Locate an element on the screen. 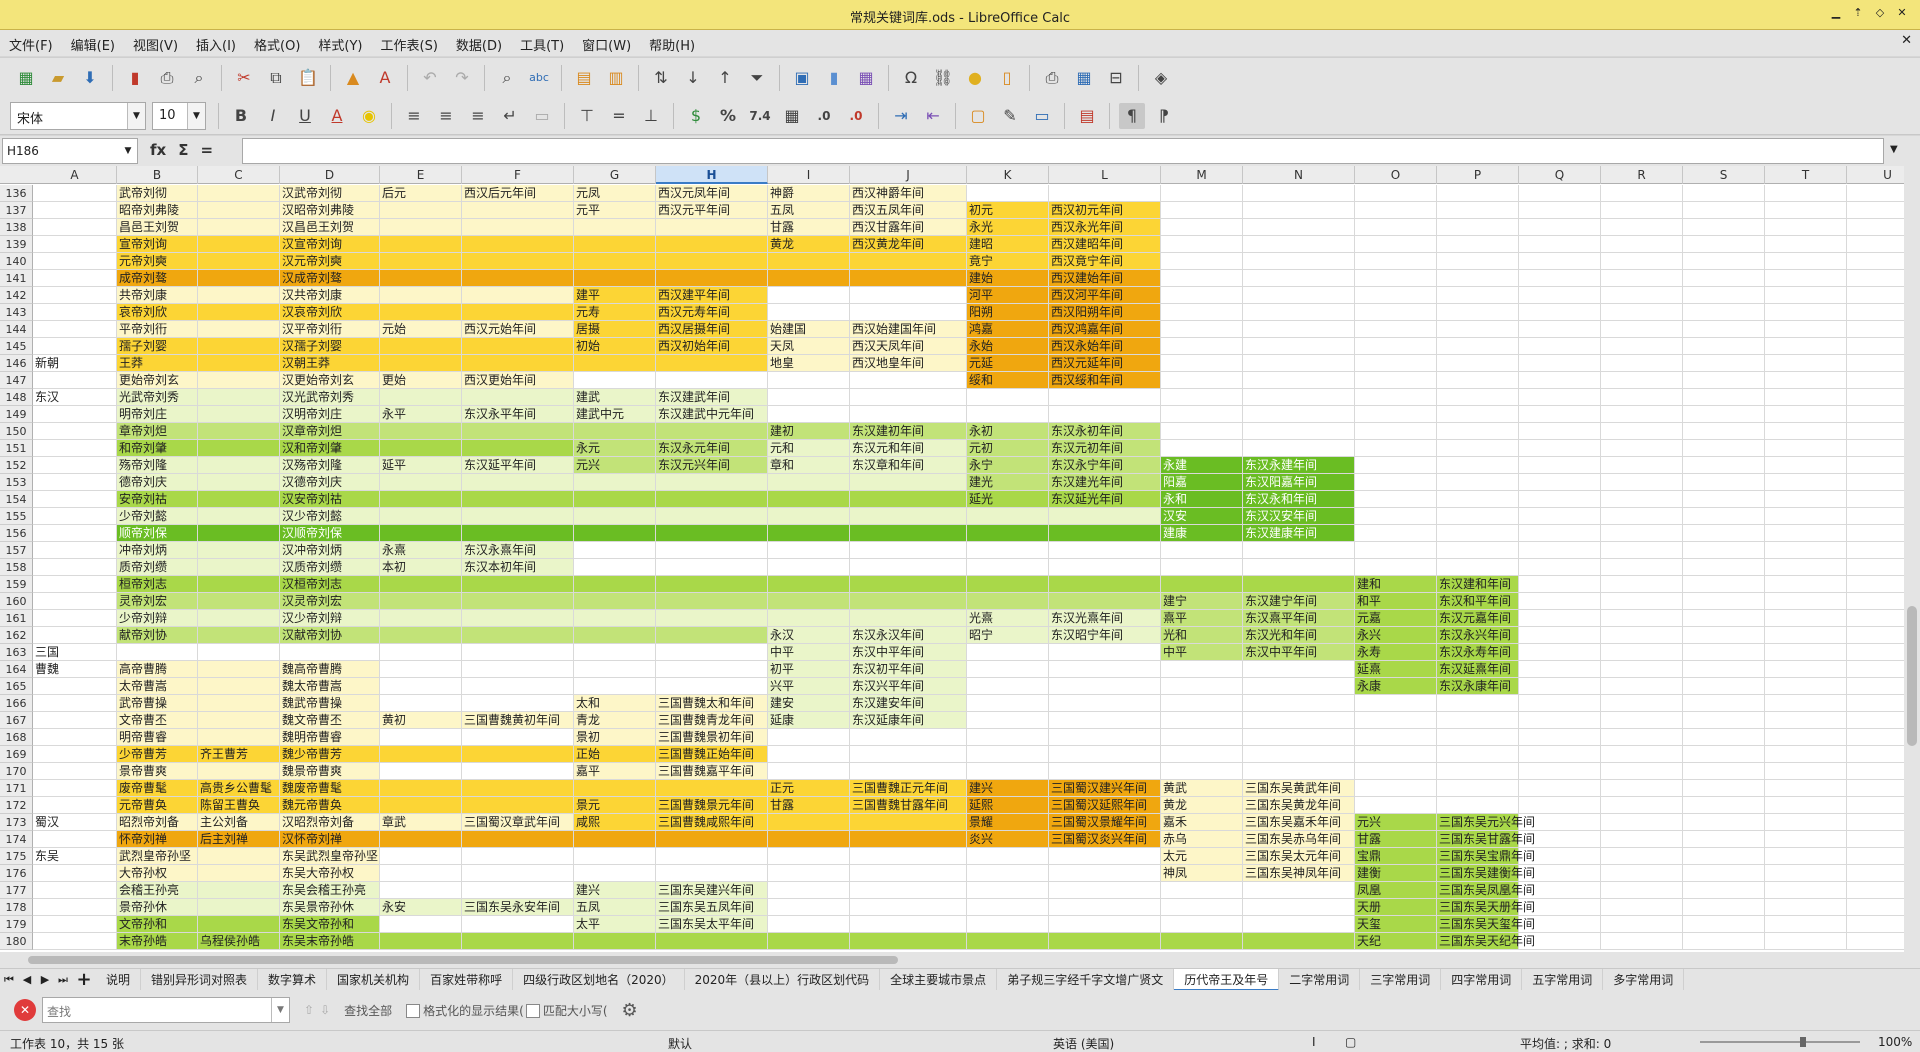  sort-icon: ⇅ is located at coordinates (661, 78).